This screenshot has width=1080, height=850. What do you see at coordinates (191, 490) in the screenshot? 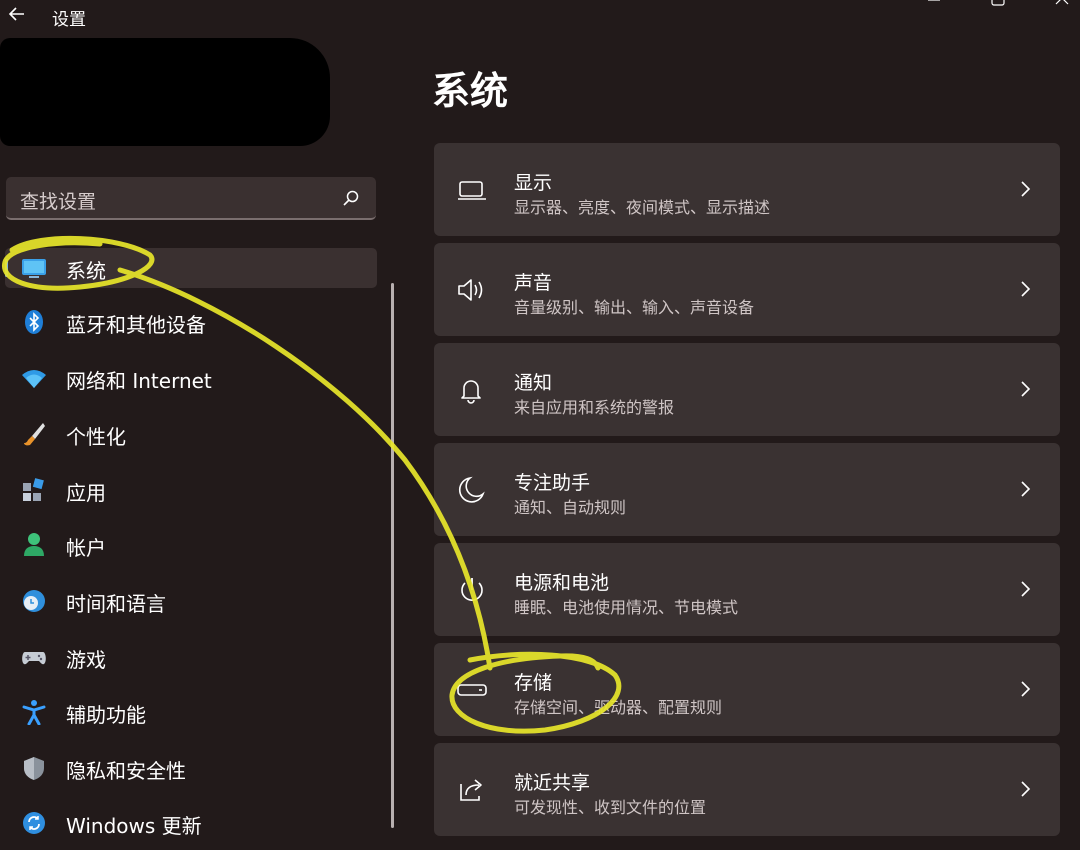
I see `sidebar-item-apps: 应用` at bounding box center [191, 490].